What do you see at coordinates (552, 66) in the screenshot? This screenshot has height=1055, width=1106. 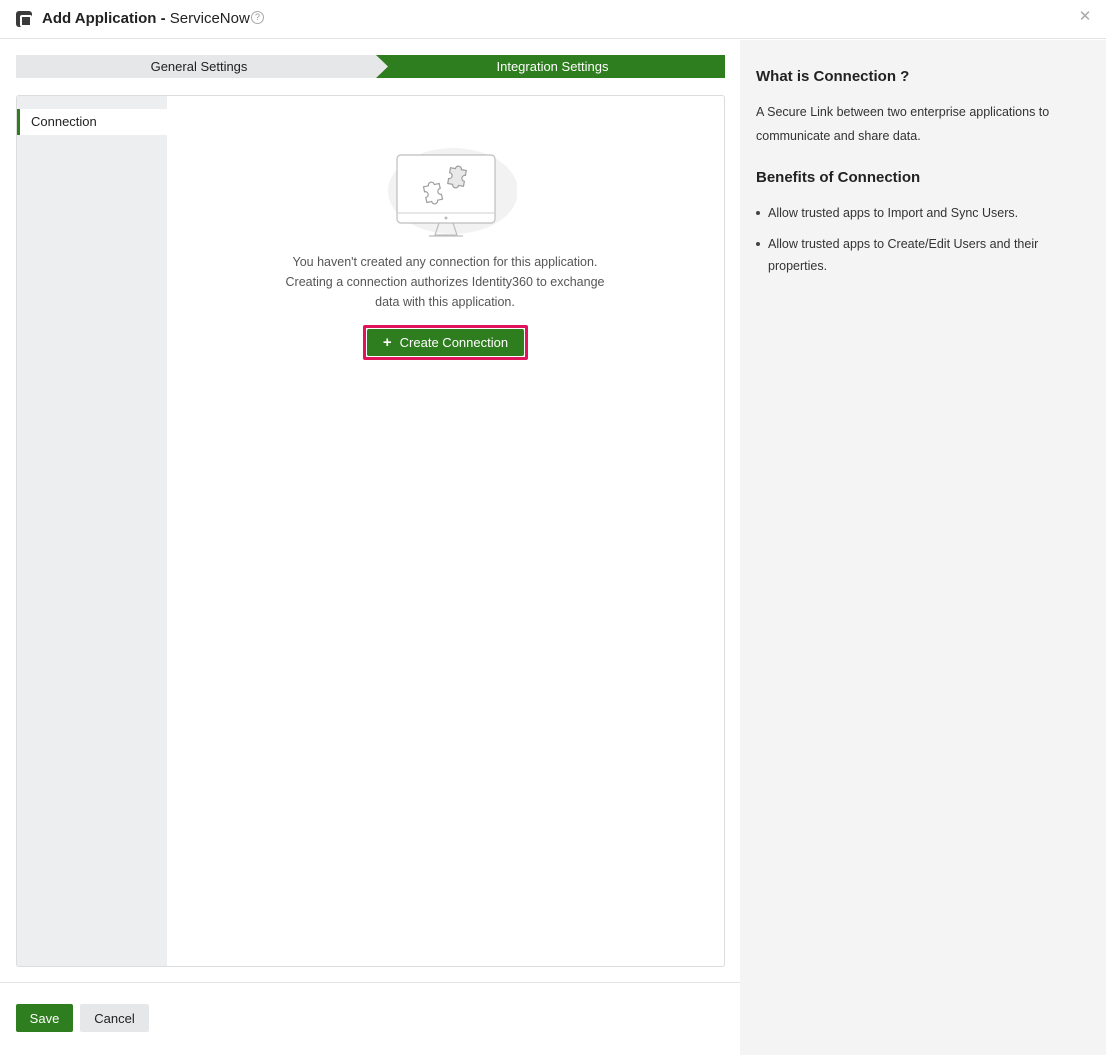 I see `step-label: Integration Settings` at bounding box center [552, 66].